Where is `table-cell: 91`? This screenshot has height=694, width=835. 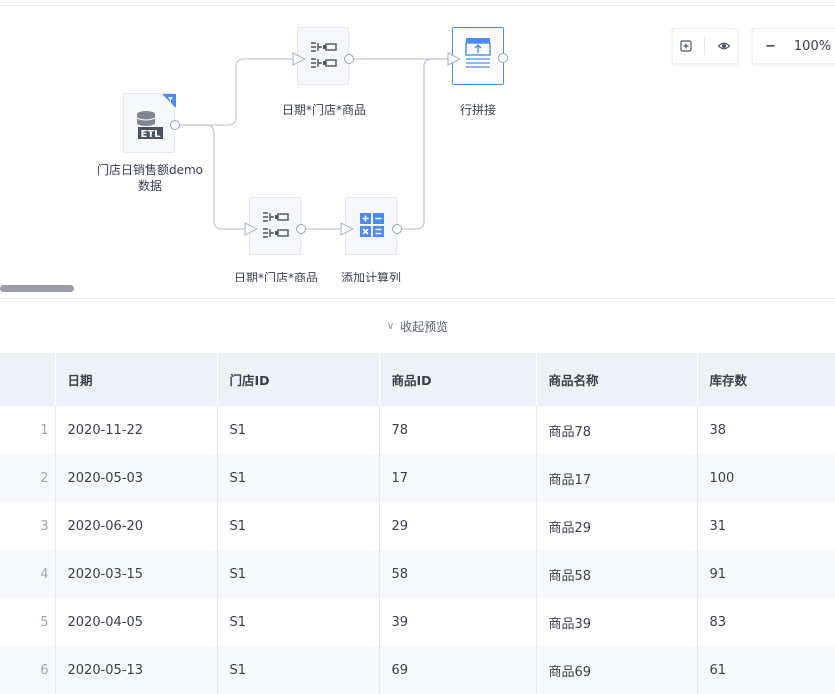 table-cell: 91 is located at coordinates (766, 574).